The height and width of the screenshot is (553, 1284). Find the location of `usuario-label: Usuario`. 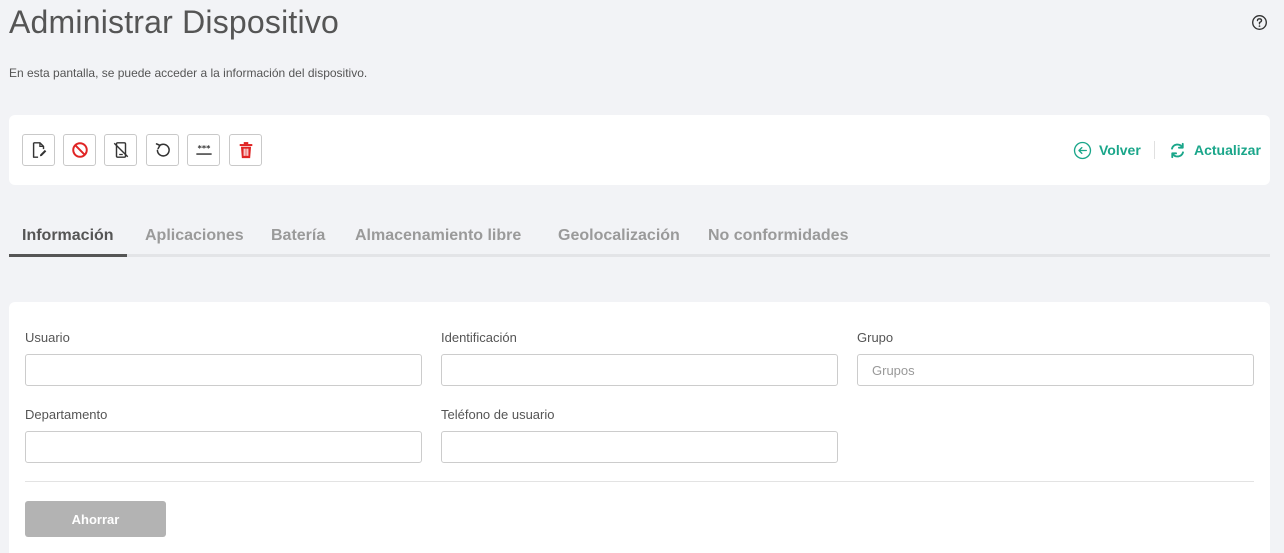

usuario-label: Usuario is located at coordinates (47, 337).